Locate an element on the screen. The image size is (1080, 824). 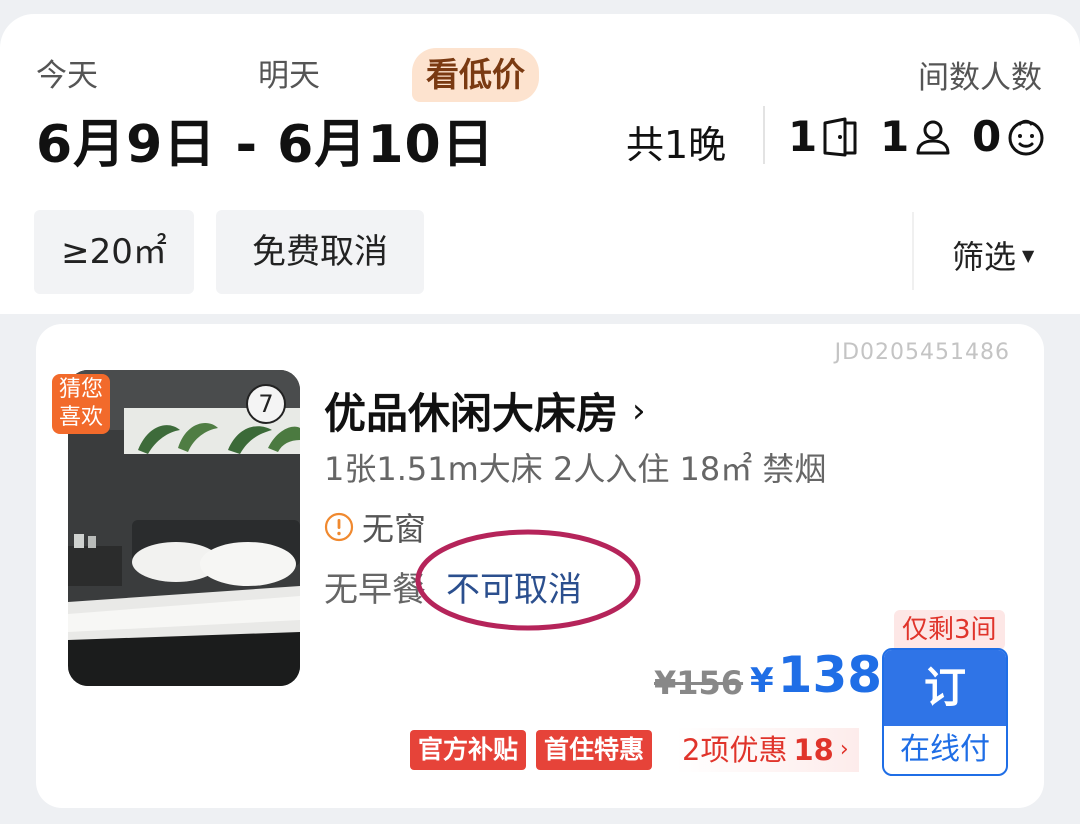
children-count: 0 is located at coordinates (987, 136).